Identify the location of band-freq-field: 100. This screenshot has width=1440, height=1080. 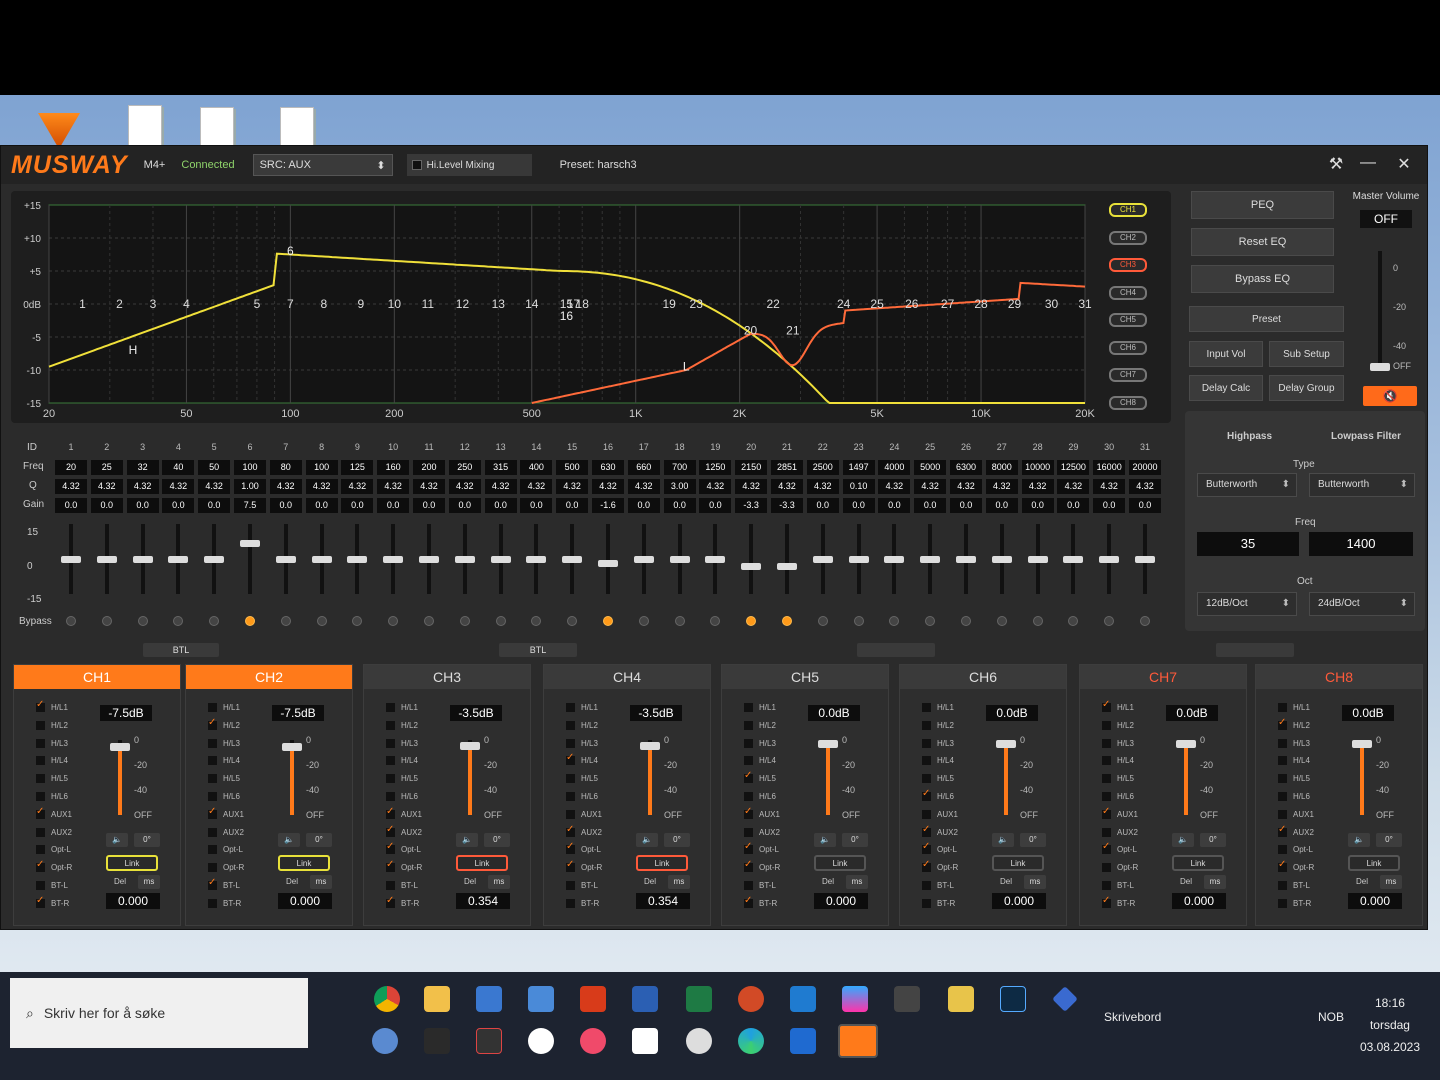
(321, 467).